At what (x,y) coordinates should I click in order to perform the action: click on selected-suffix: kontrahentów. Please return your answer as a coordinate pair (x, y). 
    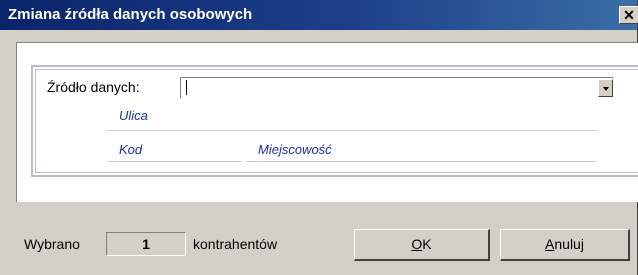
    Looking at the image, I should click on (235, 244).